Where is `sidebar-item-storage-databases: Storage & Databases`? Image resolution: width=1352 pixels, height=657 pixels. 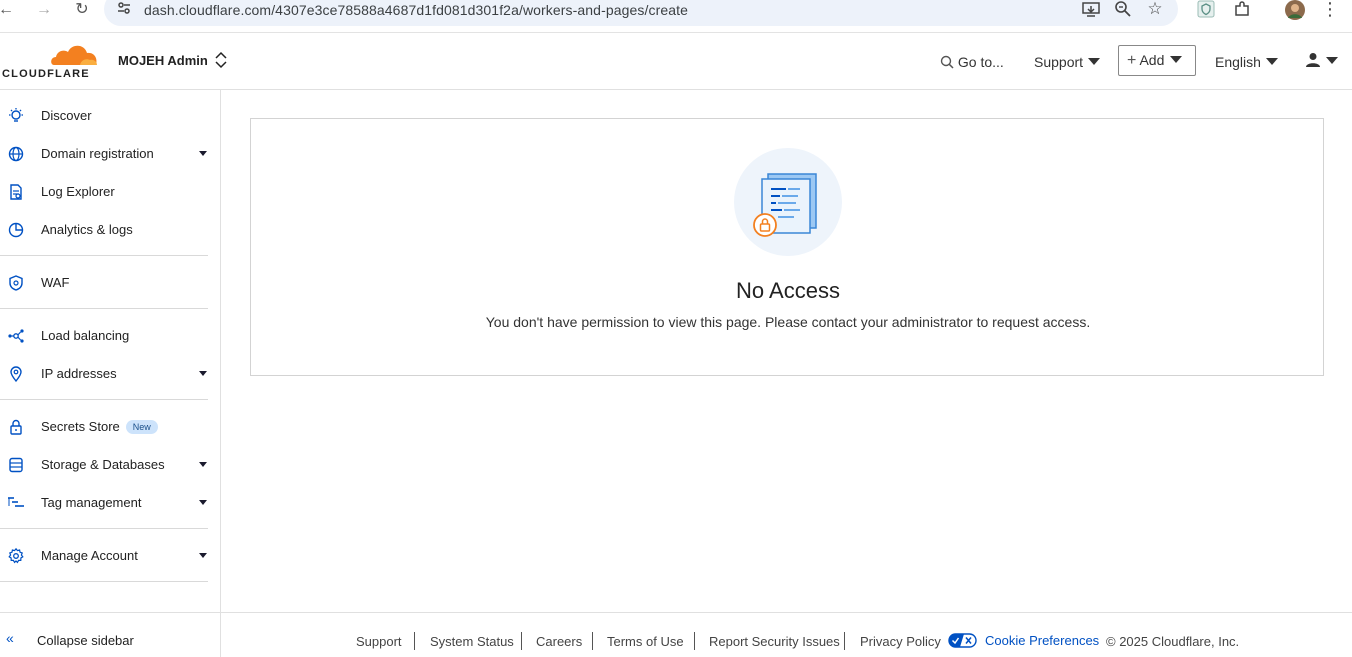 sidebar-item-storage-databases: Storage & Databases is located at coordinates (104, 465).